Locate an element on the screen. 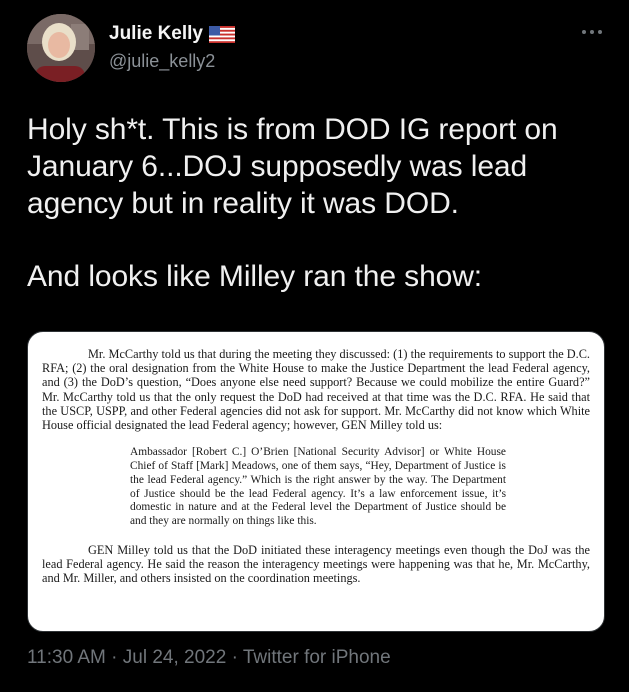 Image resolution: width=629 pixels, height=692 pixels. avatar is located at coordinates (61, 48).